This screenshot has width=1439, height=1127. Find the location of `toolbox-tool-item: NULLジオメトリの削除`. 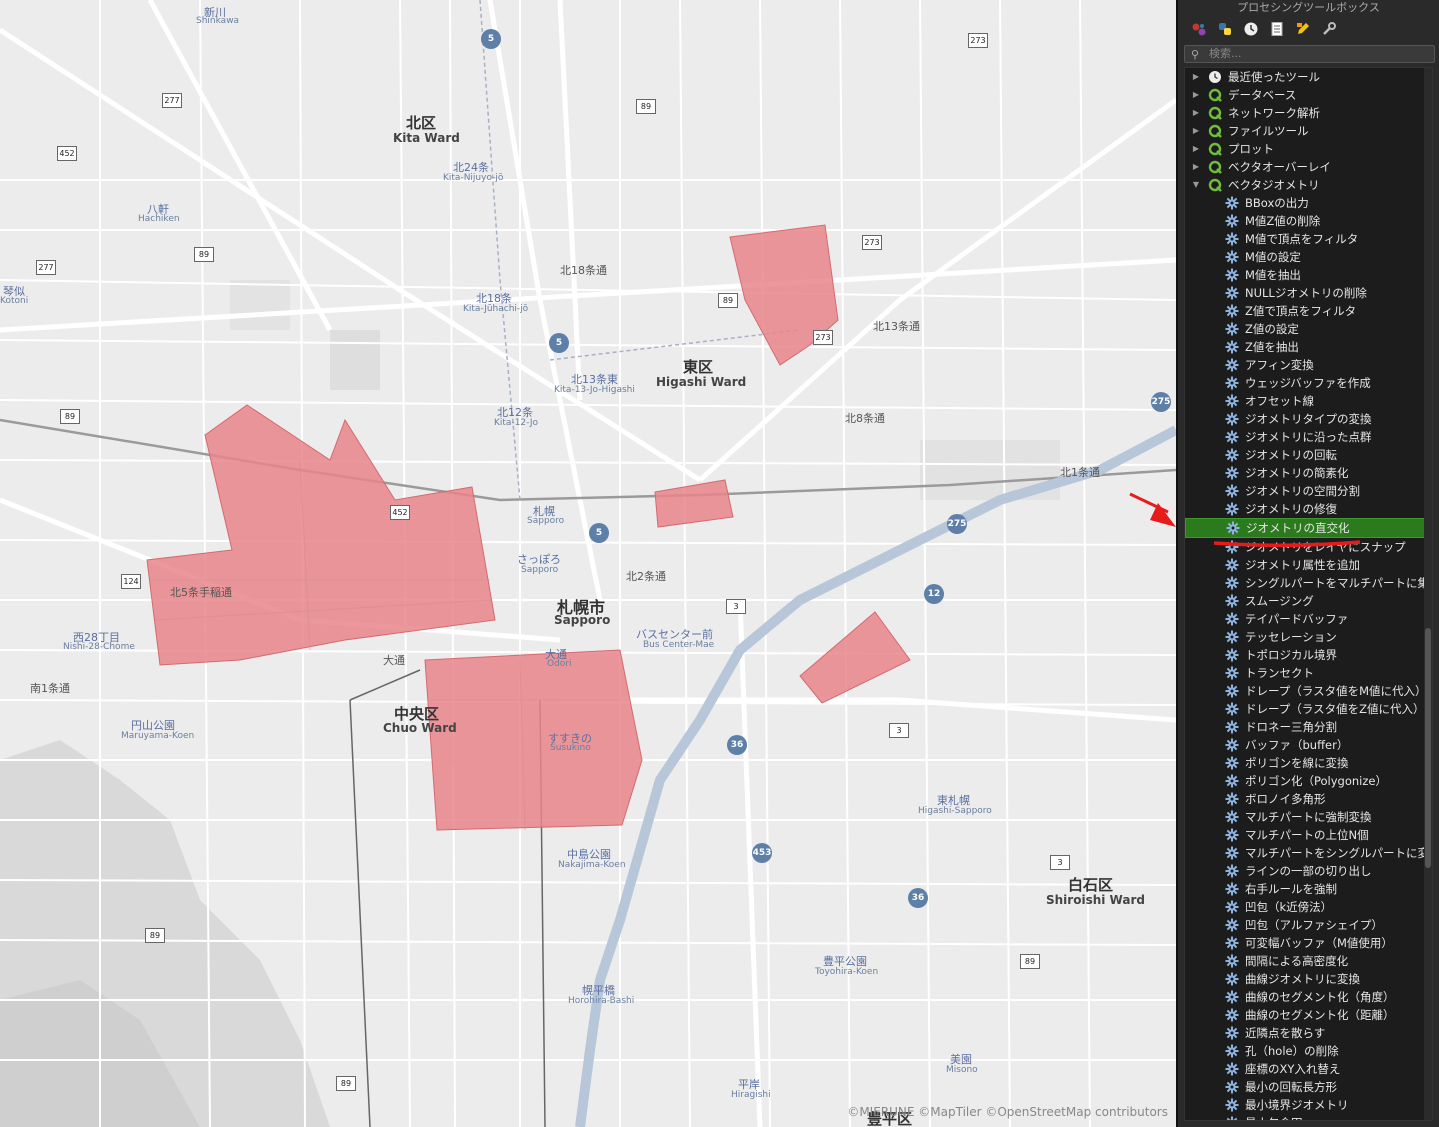

toolbox-tool-item: NULLジオメトリの削除 is located at coordinates (1308, 293).